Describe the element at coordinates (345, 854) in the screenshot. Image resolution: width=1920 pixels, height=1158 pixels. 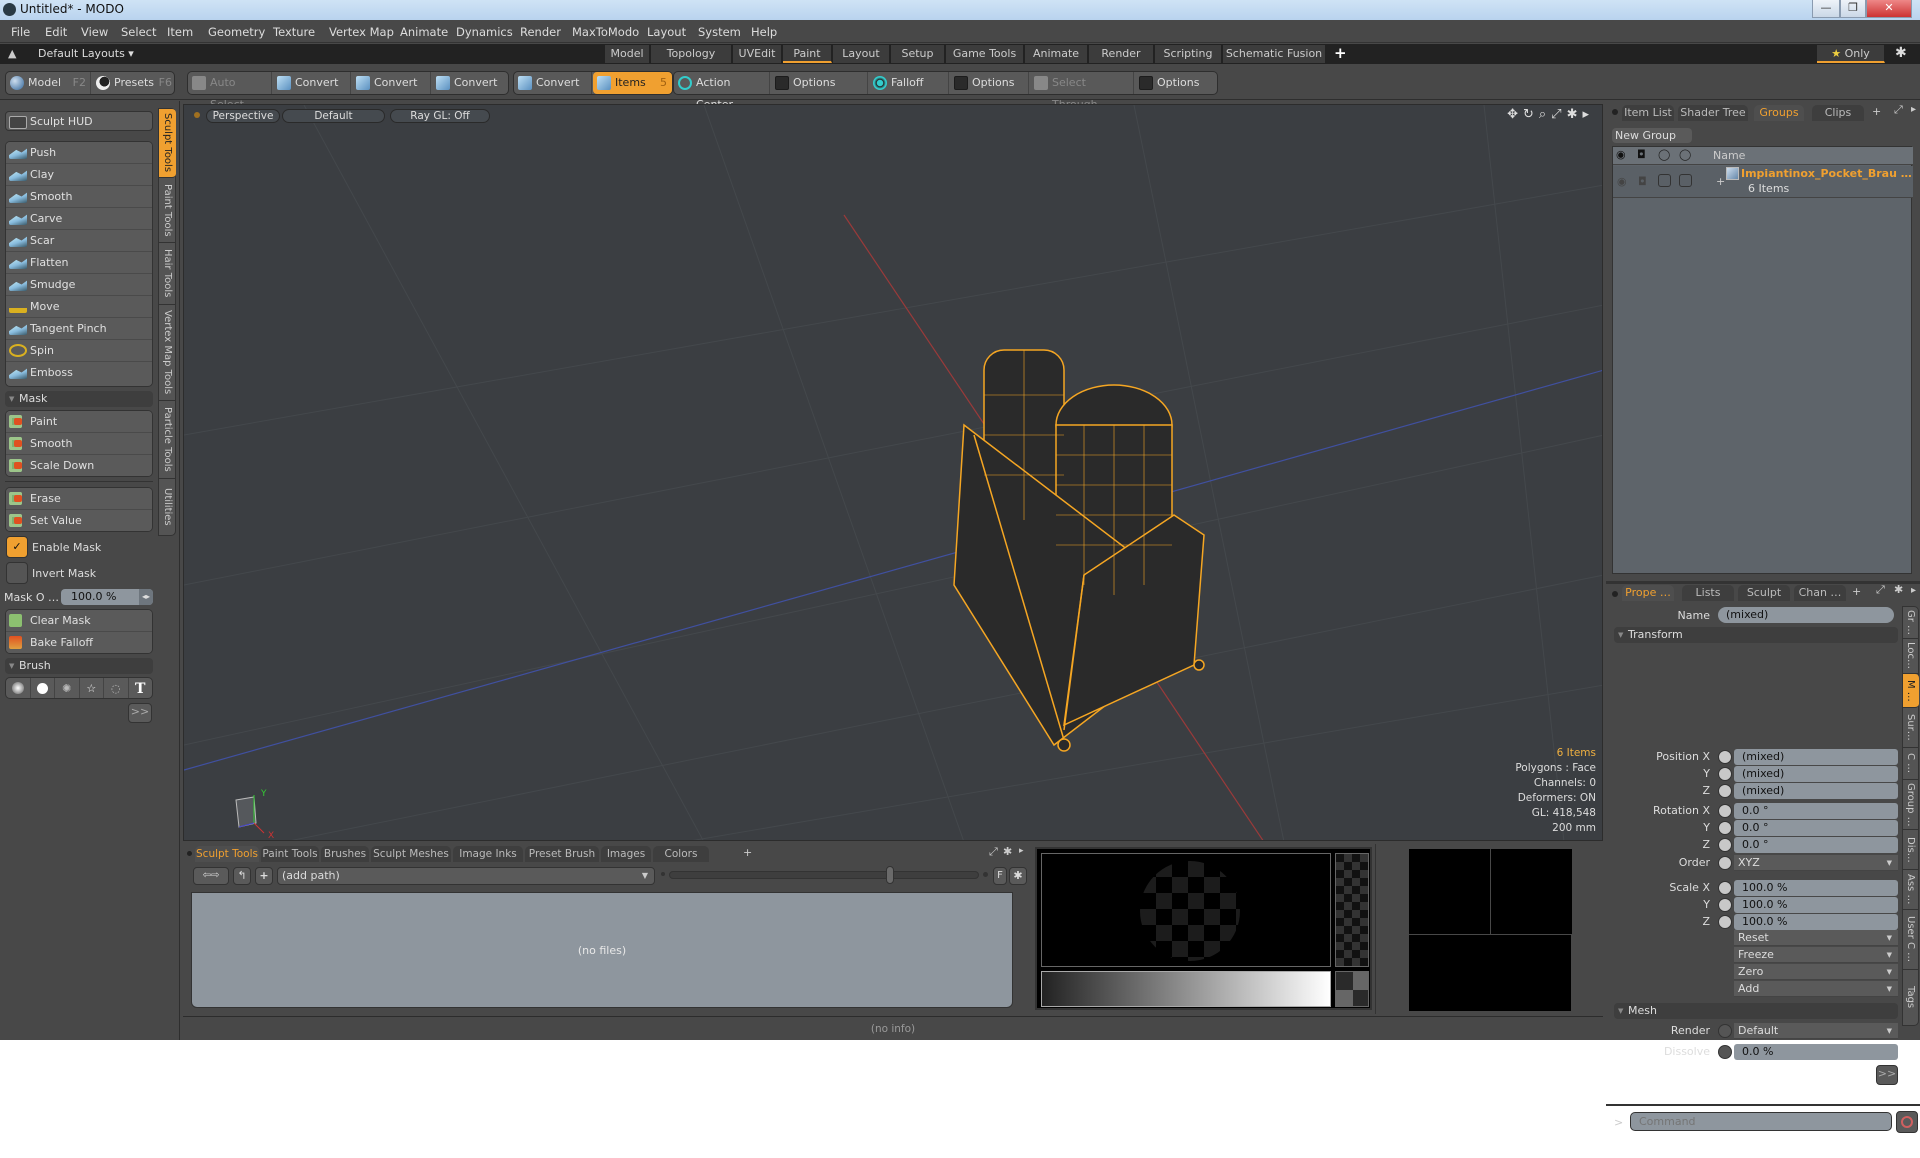
I see `tab-brushes: Brushes` at that location.